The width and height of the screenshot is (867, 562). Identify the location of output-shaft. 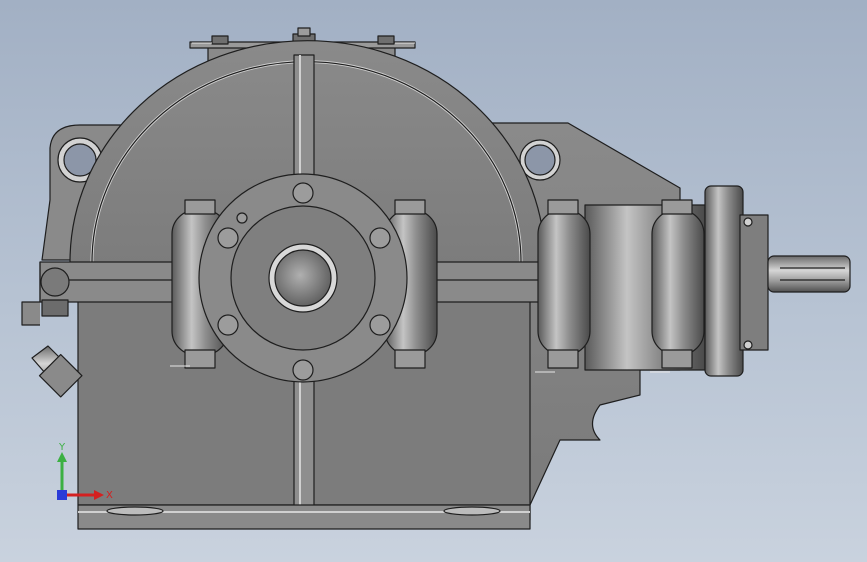
(809, 274).